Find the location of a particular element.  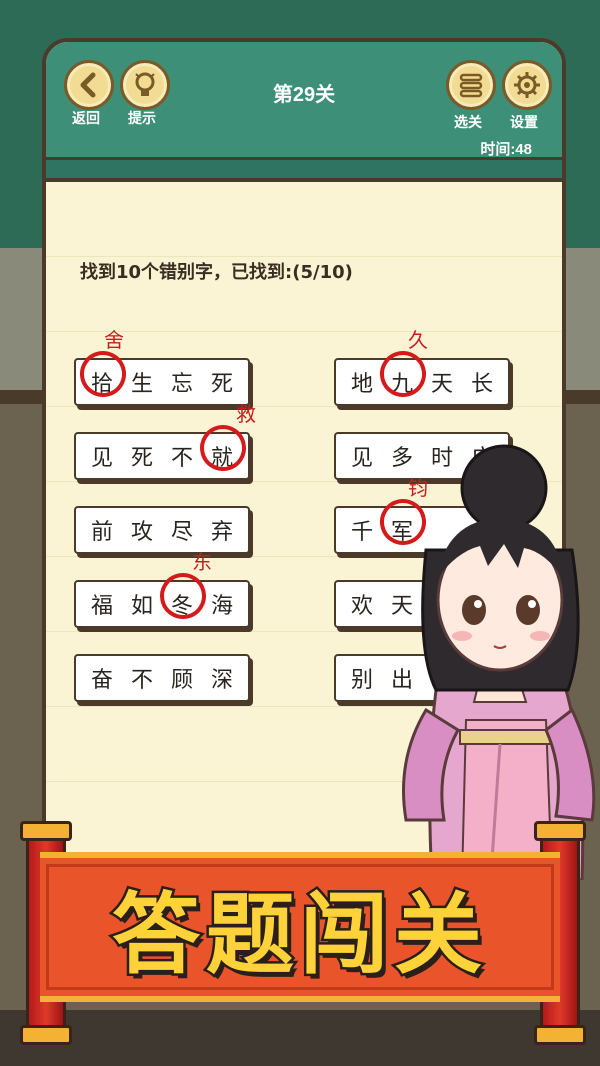

idiom-character: 生 is located at coordinates (142, 382).